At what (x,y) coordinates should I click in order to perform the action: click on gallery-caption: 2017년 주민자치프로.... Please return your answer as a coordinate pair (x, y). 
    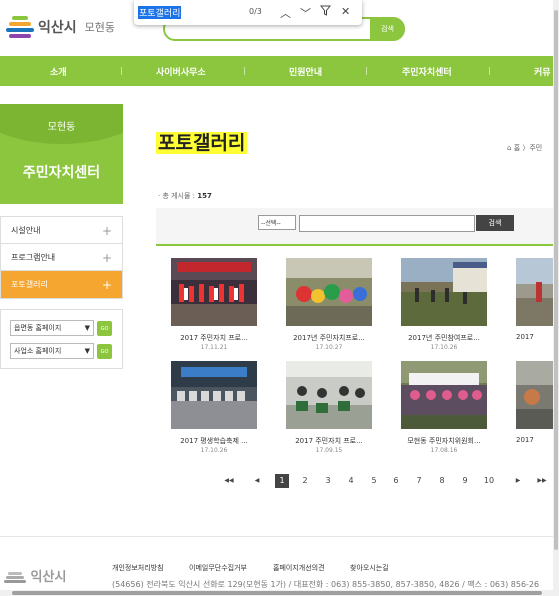
    Looking at the image, I should click on (329, 338).